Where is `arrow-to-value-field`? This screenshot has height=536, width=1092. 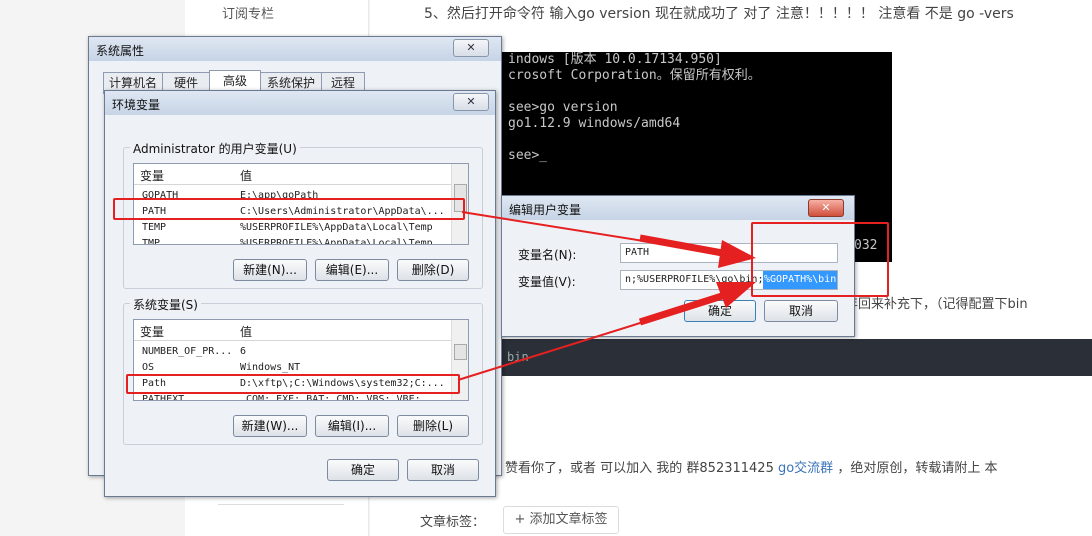 arrow-to-value-field is located at coordinates (606, 331).